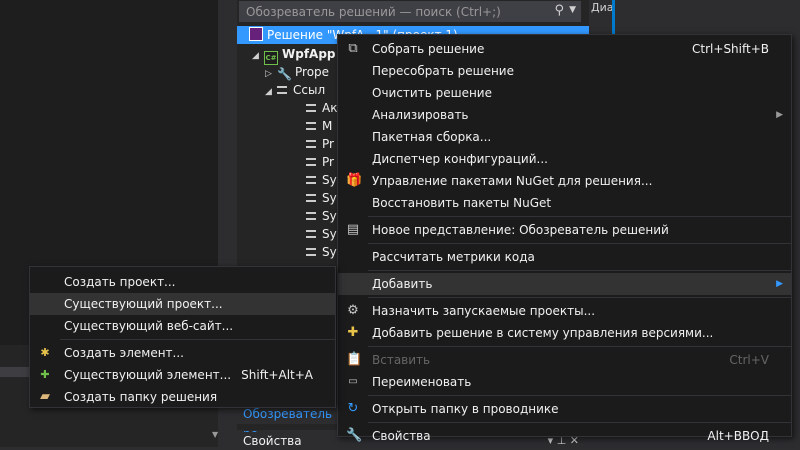  I want to click on menu-item-analyze: Анализировать ▶, so click(564, 115).